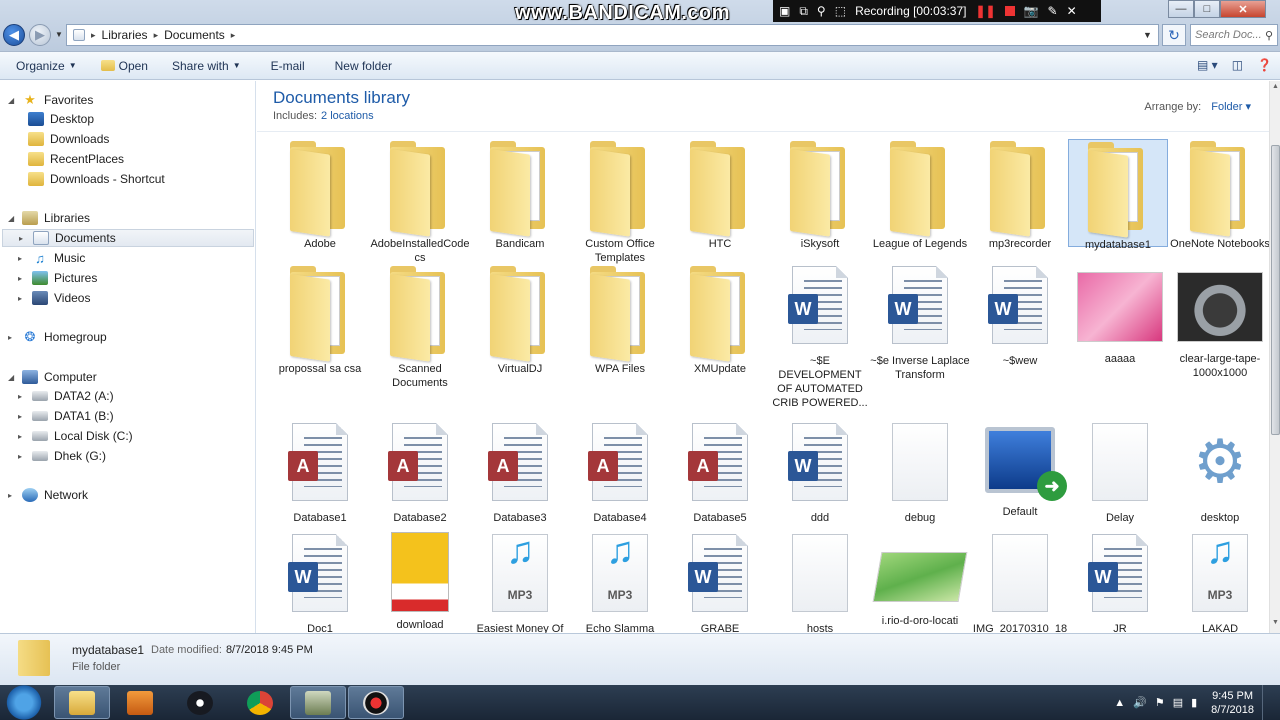 This screenshot has height=720, width=1280. Describe the element at coordinates (985, 11) in the screenshot. I see `pause-icon: ❚❚` at that location.